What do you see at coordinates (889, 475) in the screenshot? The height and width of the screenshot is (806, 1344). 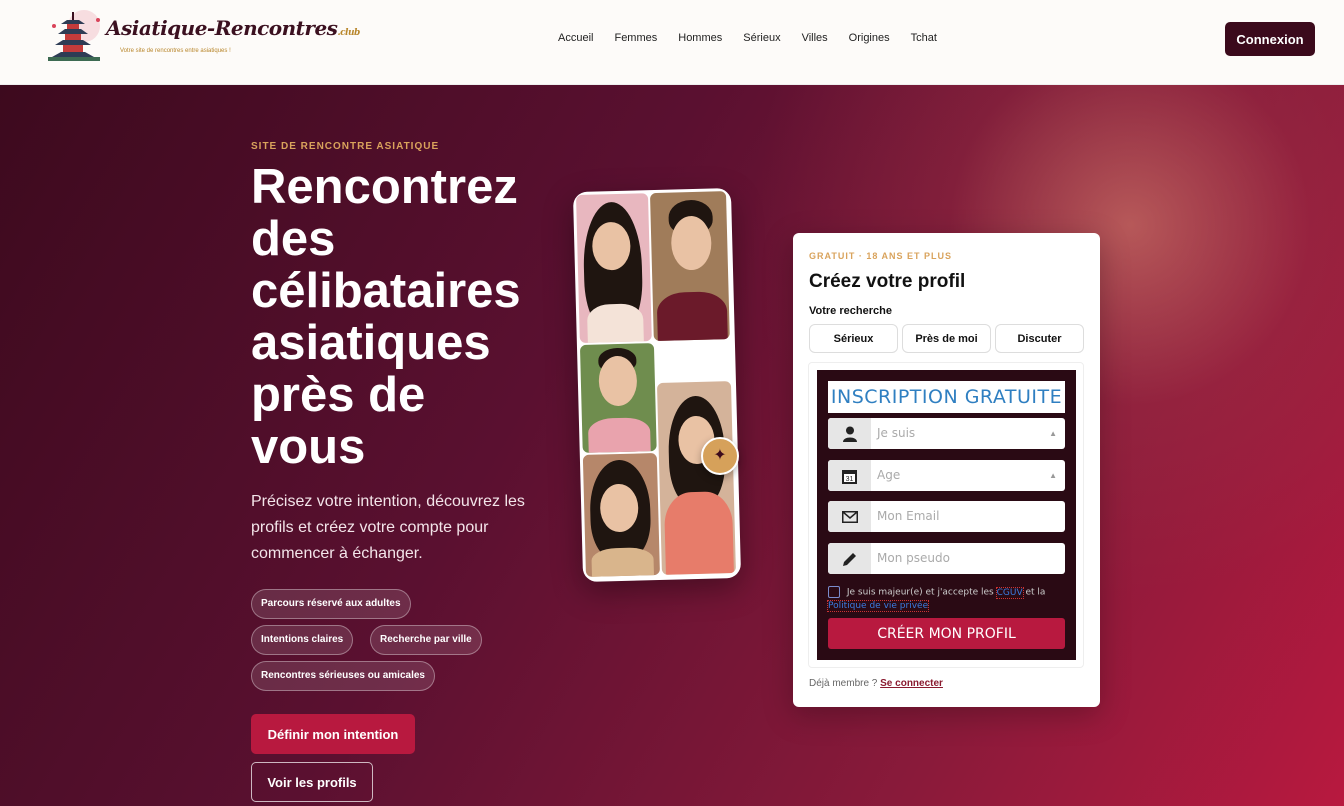 I see `age-placeholder: Age` at bounding box center [889, 475].